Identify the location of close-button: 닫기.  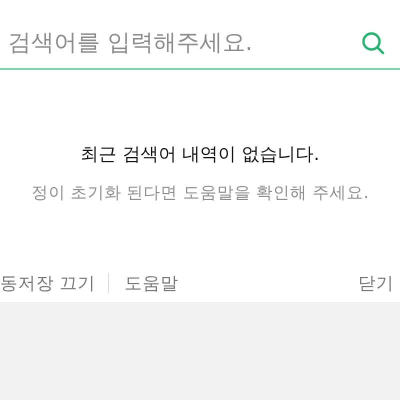
(376, 283).